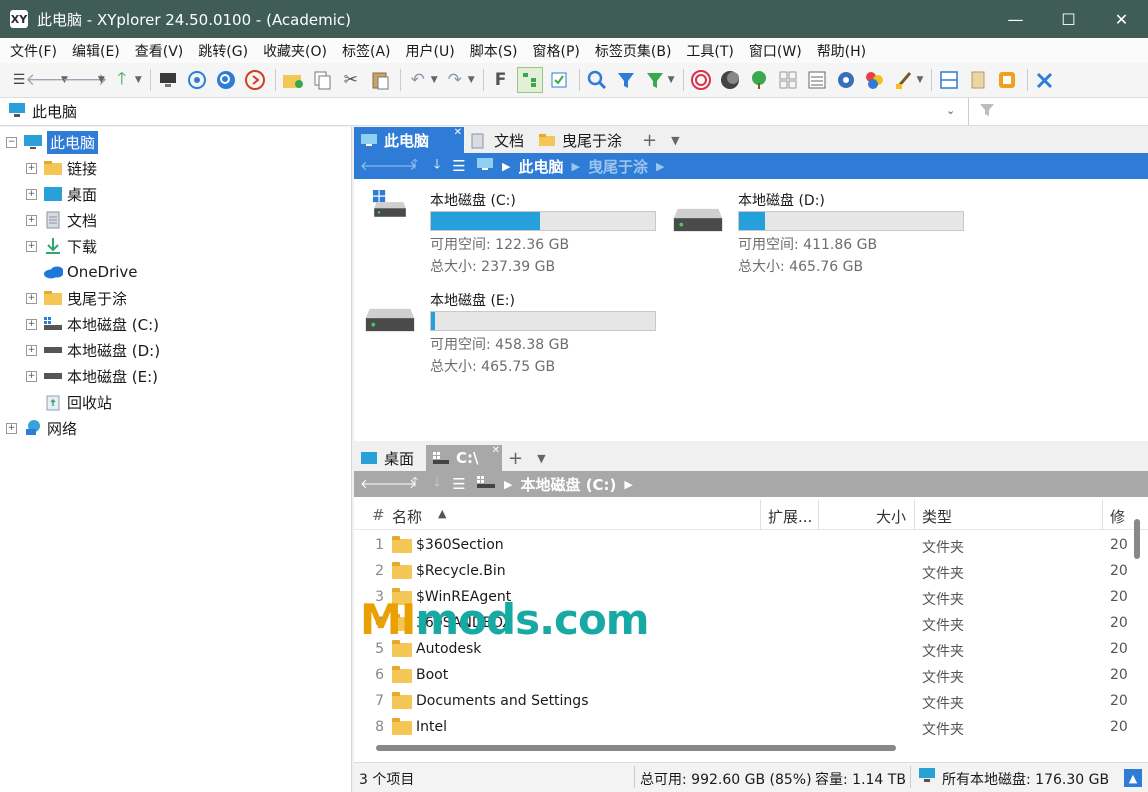 The height and width of the screenshot is (792, 1148). What do you see at coordinates (494, 51) in the screenshot?
I see `menu-scripting: 脚本(S)` at bounding box center [494, 51].